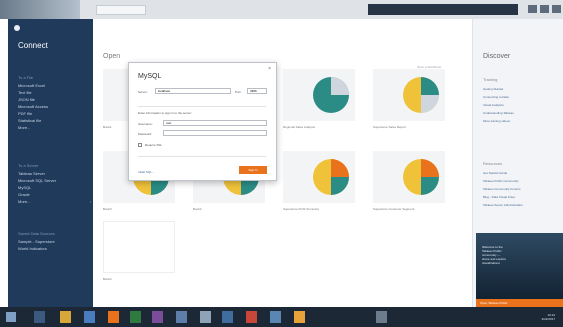 The image size is (563, 327). Describe the element at coordinates (493, 89) in the screenshot. I see `training-link: Getting Started` at that location.